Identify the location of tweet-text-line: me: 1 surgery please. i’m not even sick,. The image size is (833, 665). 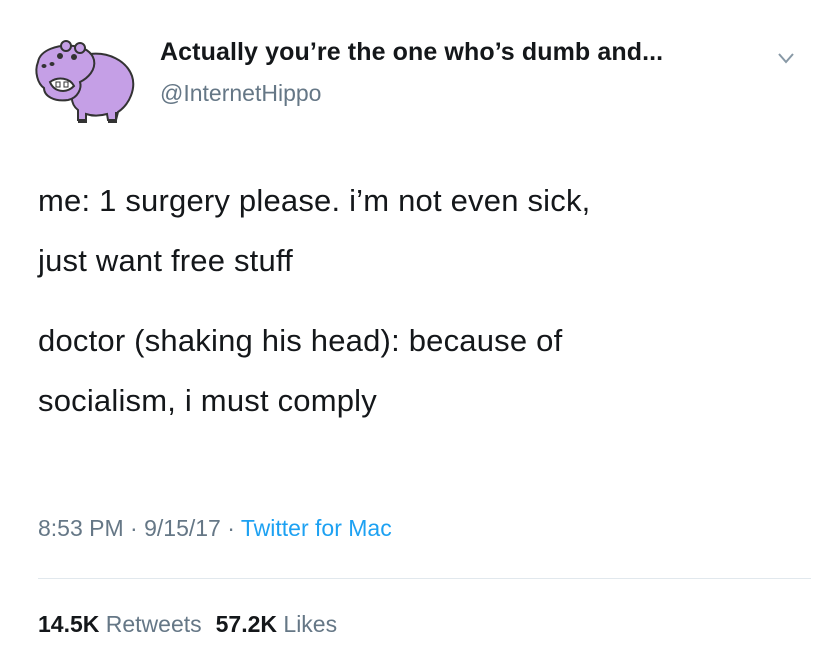
(314, 200).